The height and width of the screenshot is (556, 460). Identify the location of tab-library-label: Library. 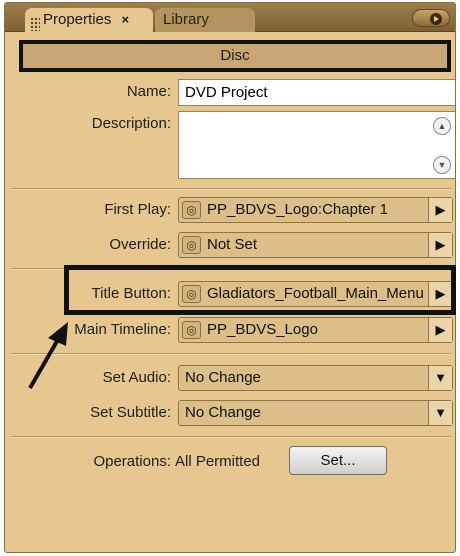
(186, 19).